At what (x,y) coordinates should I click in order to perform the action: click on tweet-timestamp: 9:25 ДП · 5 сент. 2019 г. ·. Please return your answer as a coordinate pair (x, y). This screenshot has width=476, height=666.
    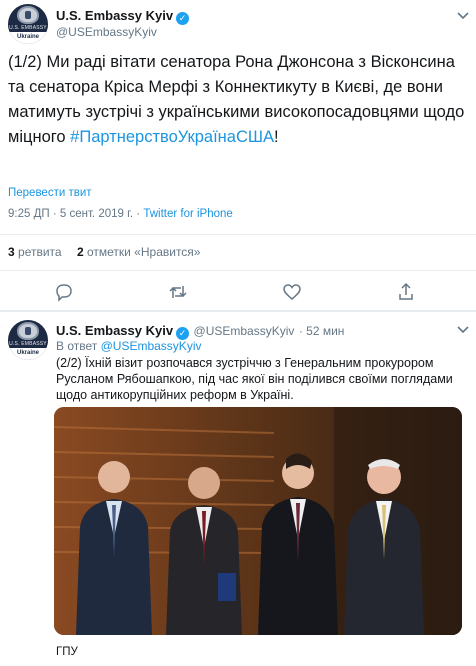
    Looking at the image, I should click on (74, 214).